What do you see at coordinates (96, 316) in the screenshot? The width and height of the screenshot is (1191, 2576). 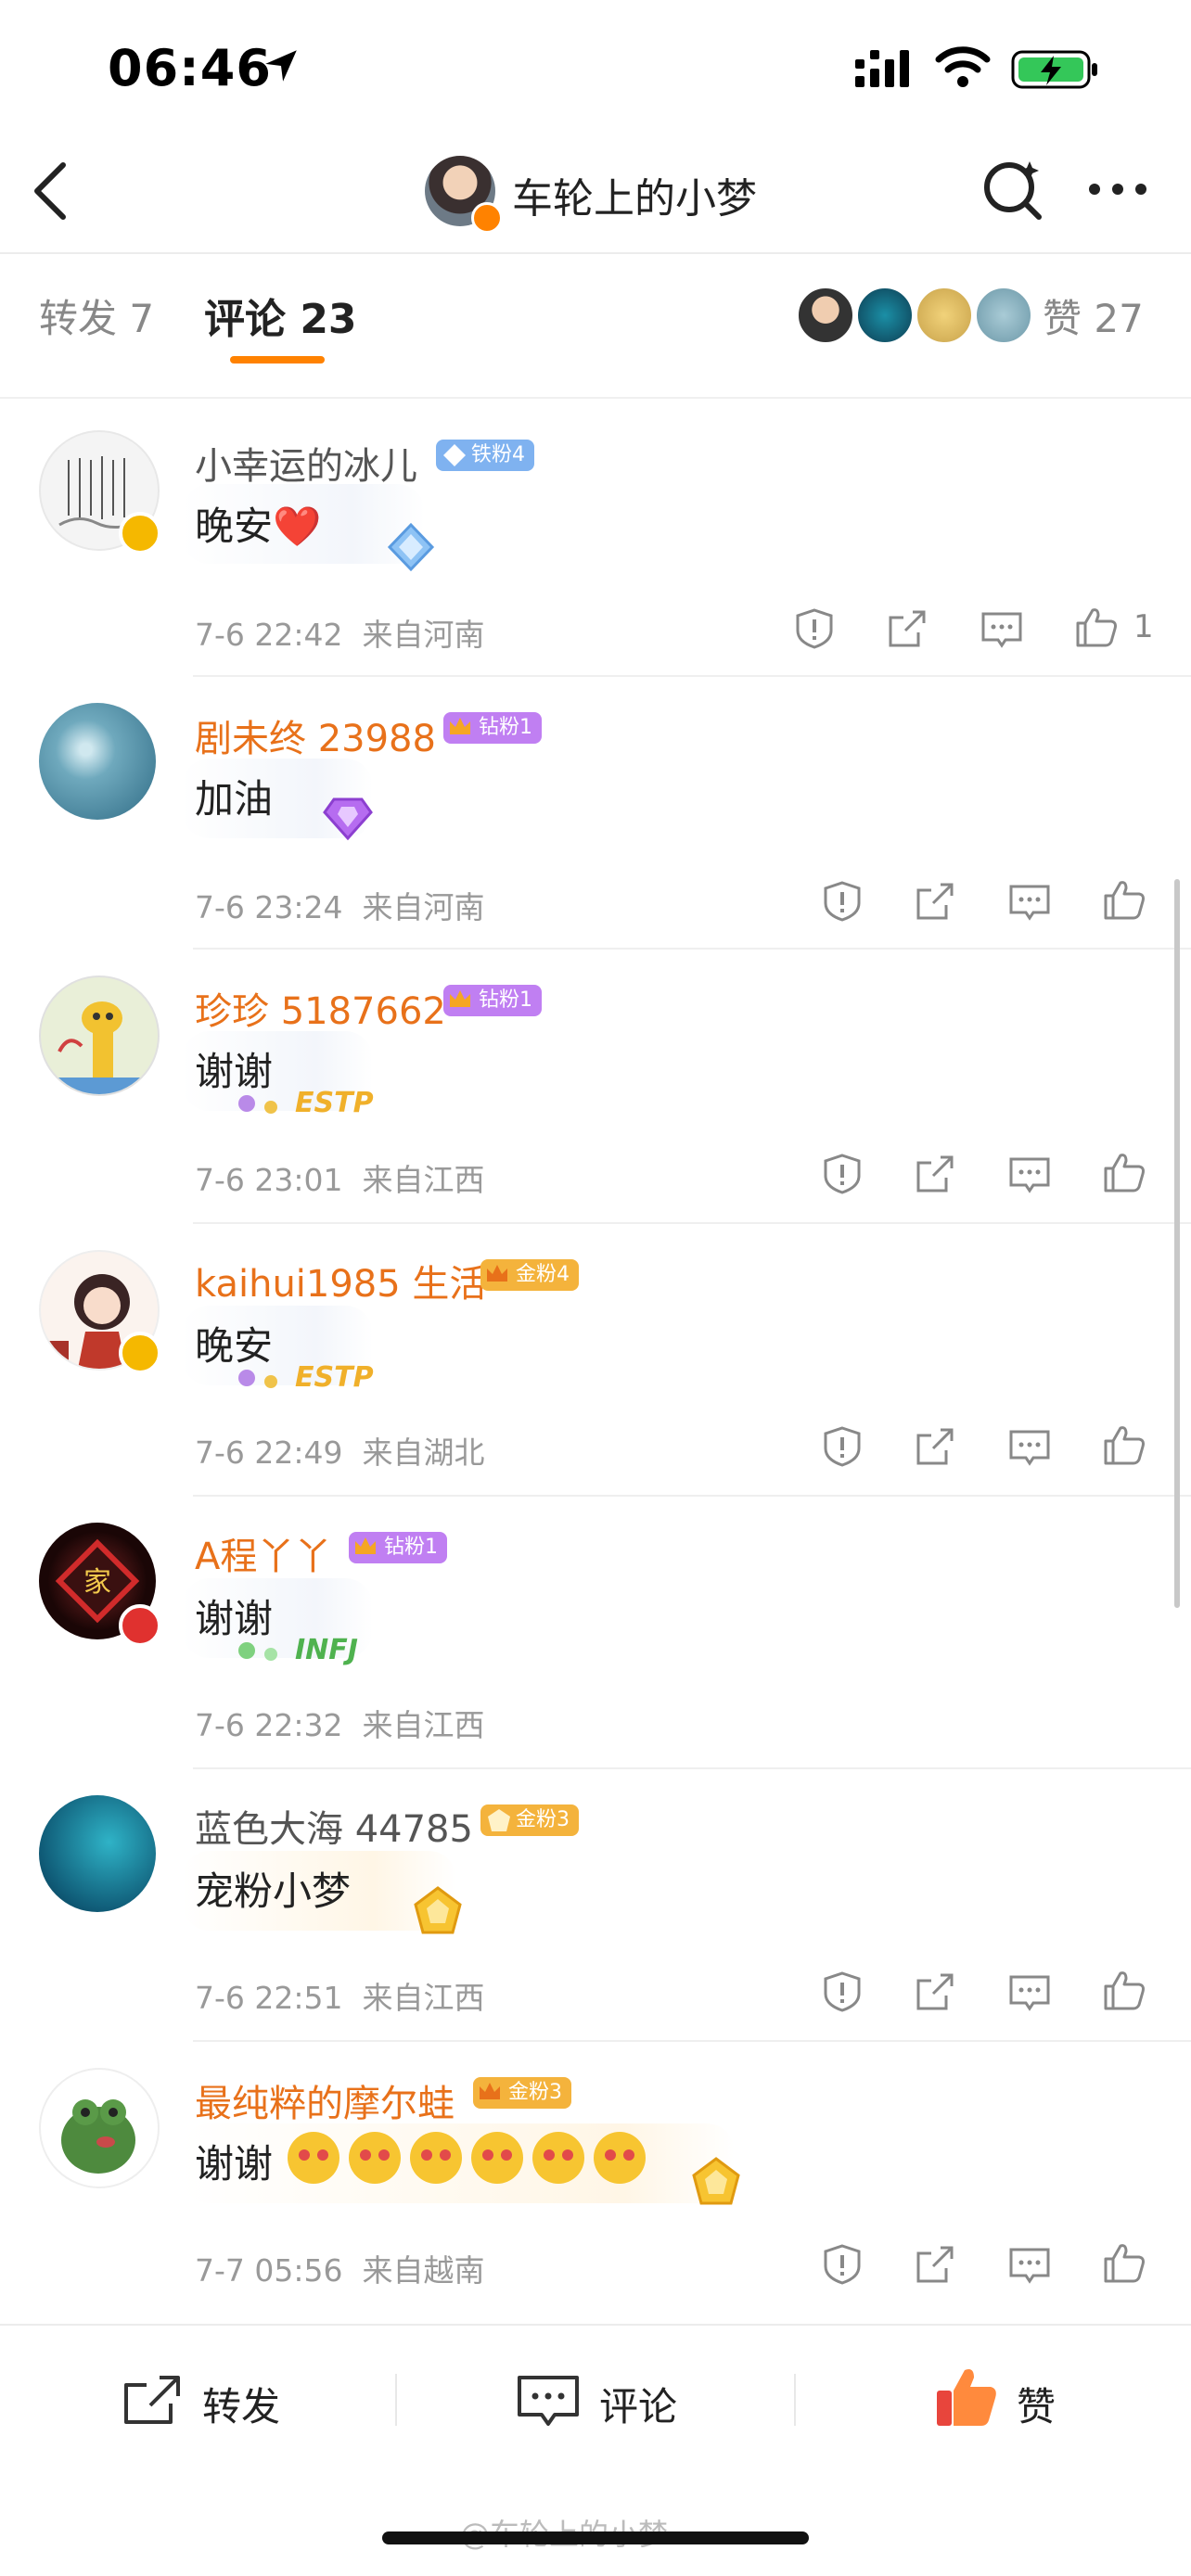 I see `tab-repost: 转发 7` at bounding box center [96, 316].